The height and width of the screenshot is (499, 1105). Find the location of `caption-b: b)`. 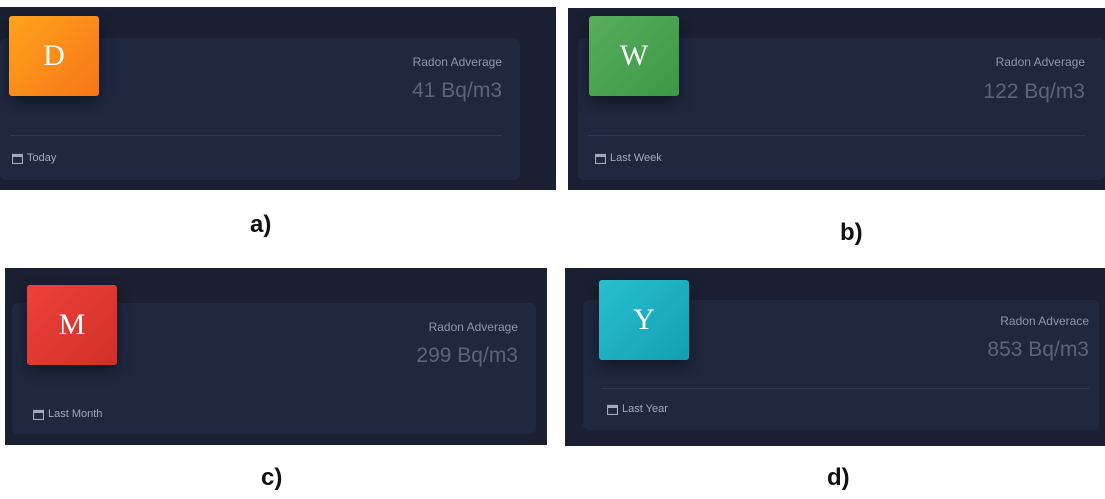

caption-b: b) is located at coordinates (851, 232).